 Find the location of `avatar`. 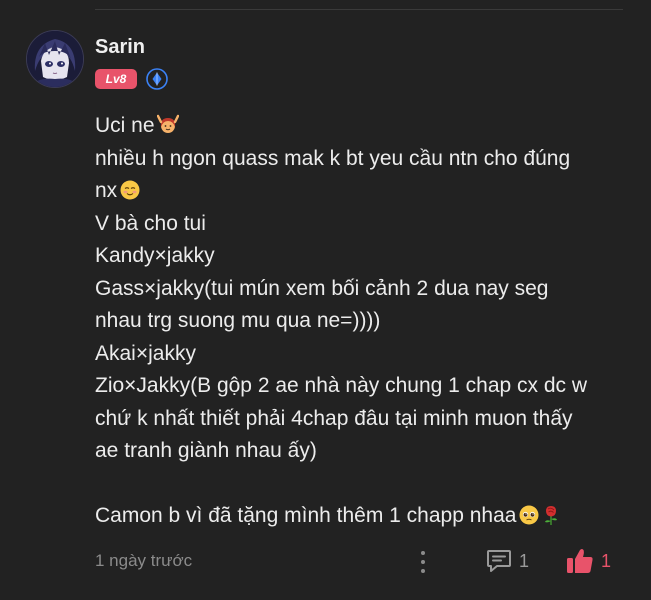

avatar is located at coordinates (55, 59).